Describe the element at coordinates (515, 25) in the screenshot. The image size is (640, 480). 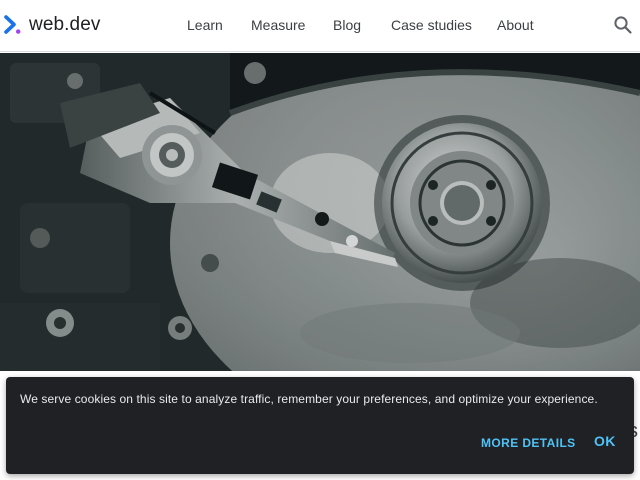
I see `nav-about: About` at that location.